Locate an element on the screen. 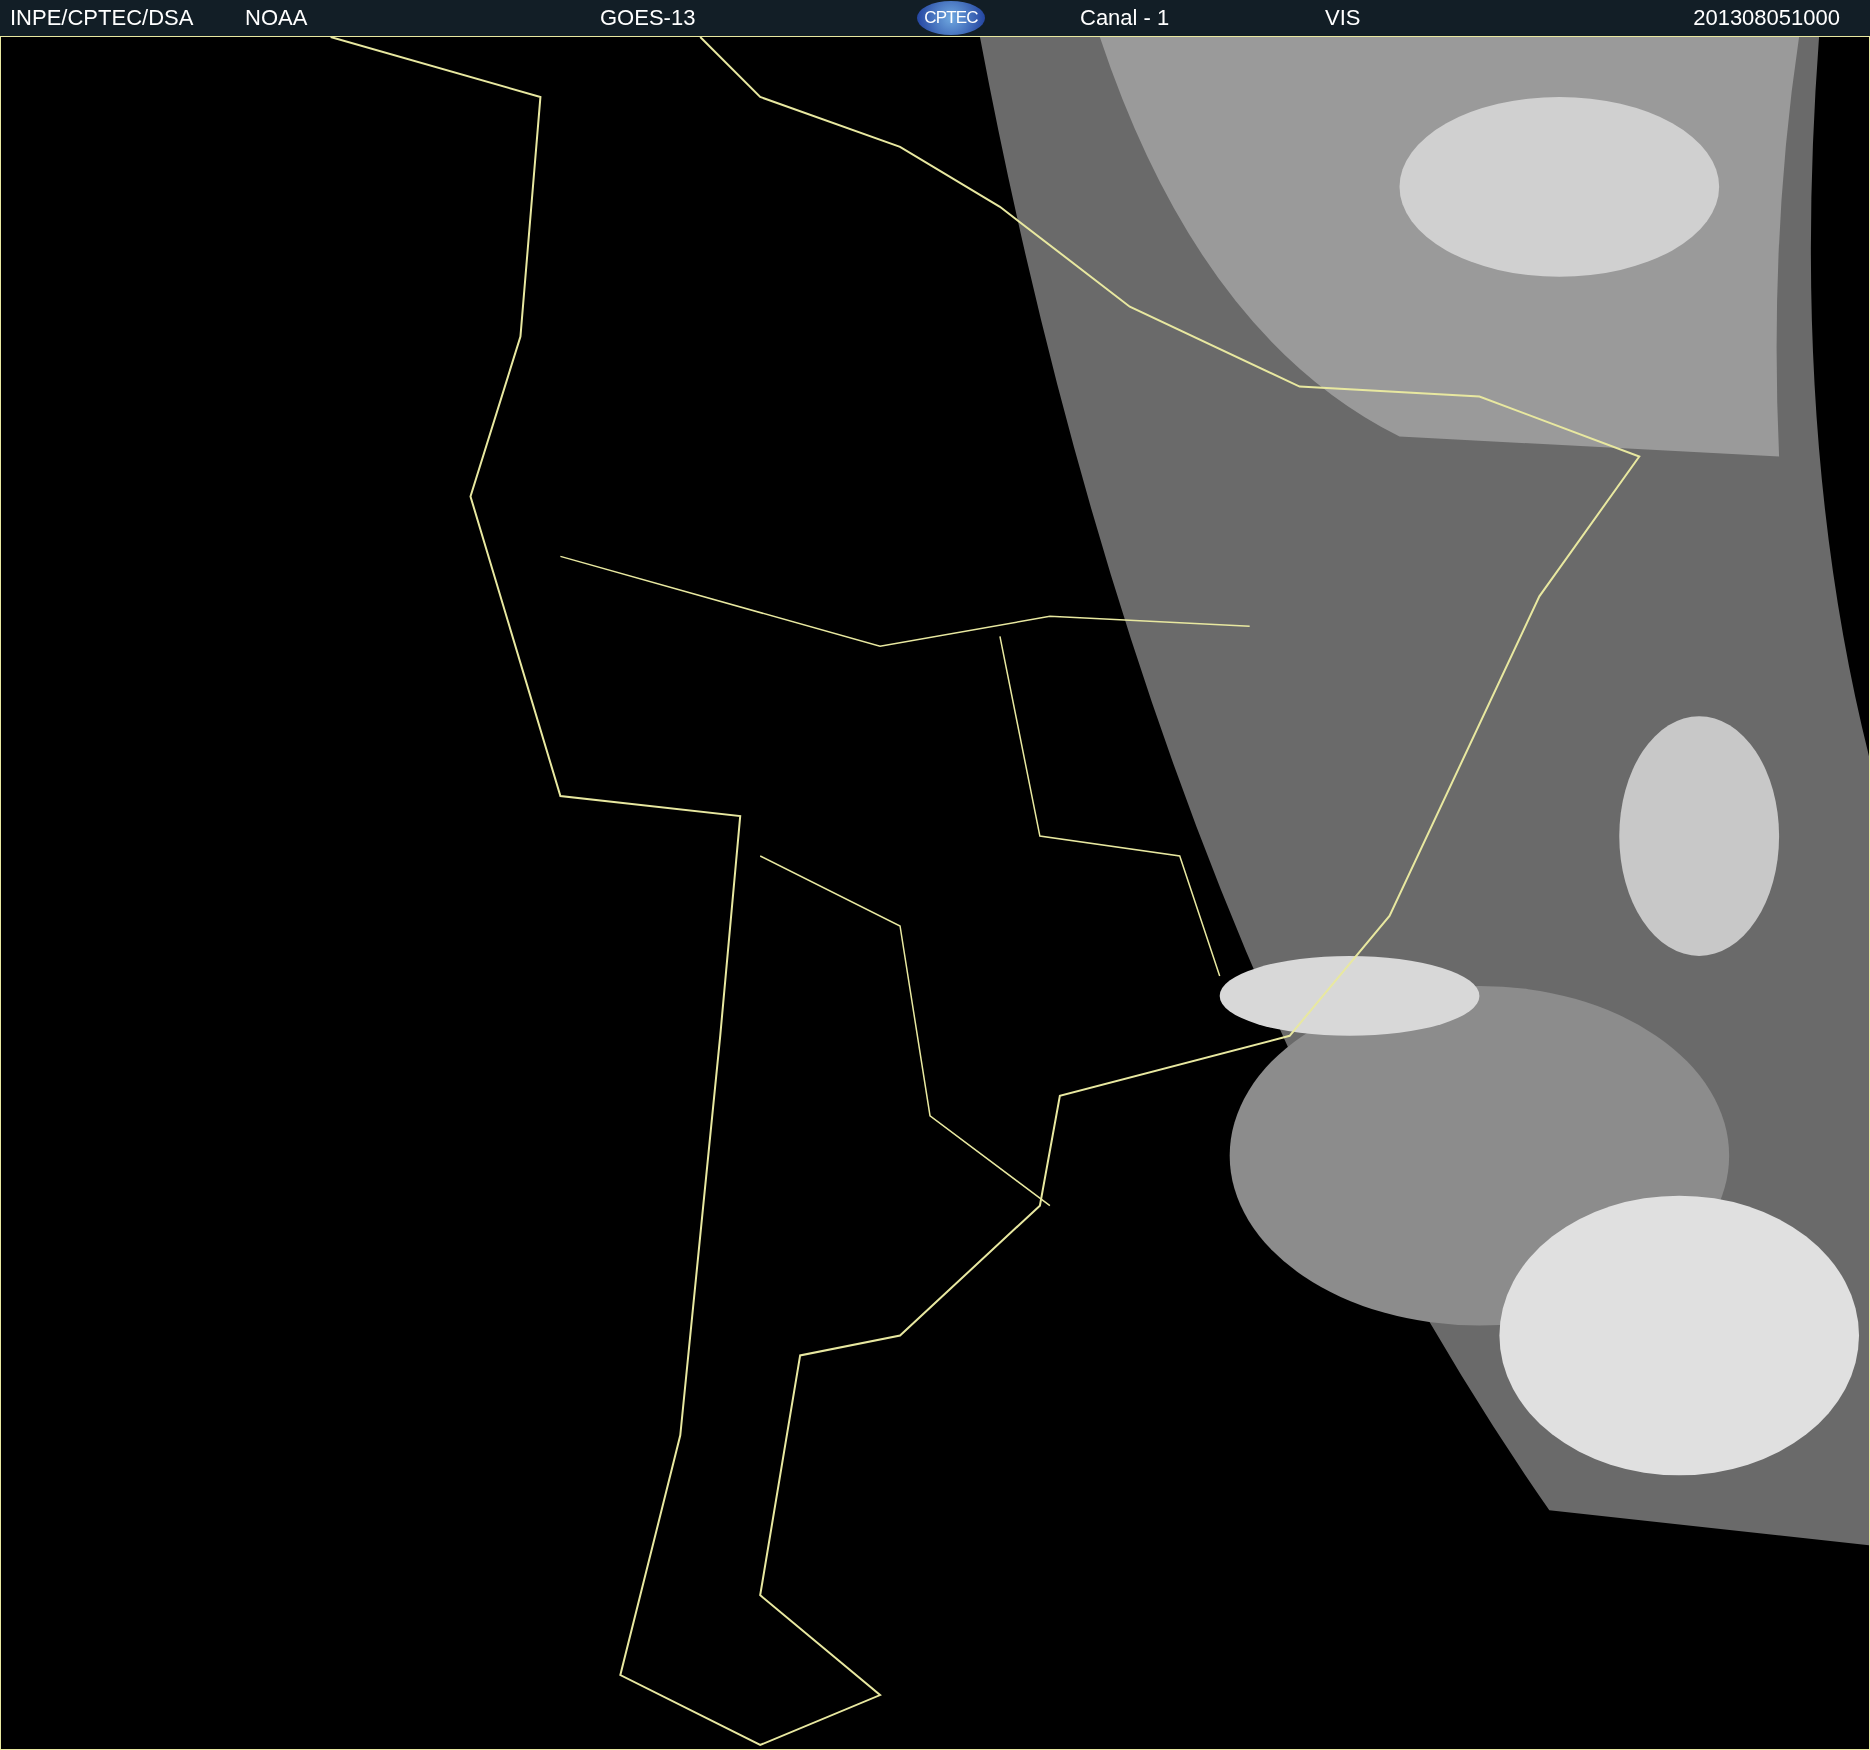 This screenshot has width=1870, height=1750. source-label: INPE/CPTEC/DSA is located at coordinates (102, 18).